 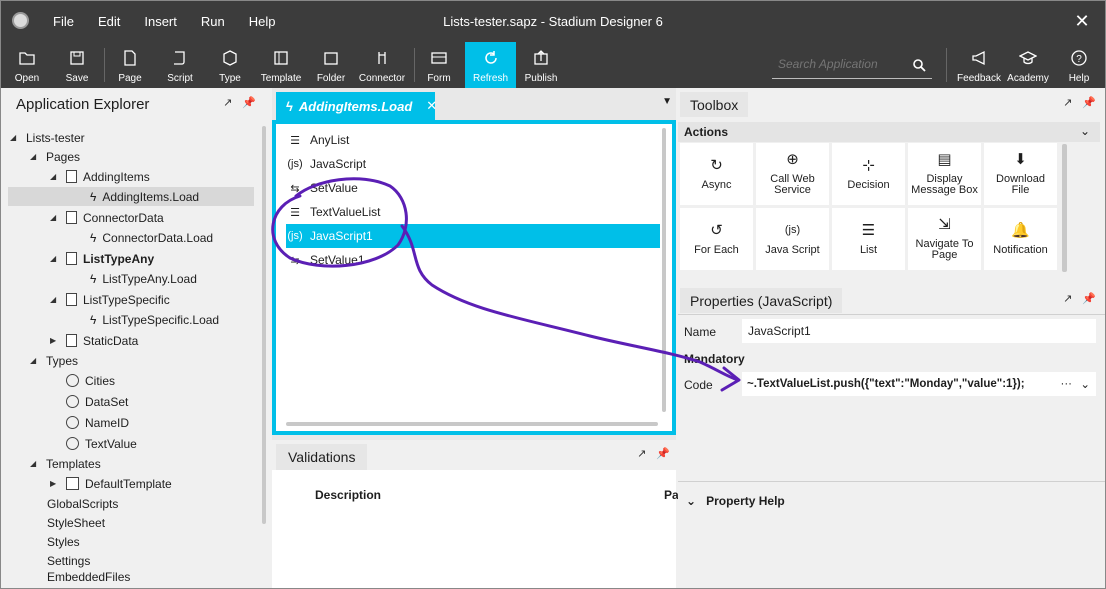 What do you see at coordinates (473, 260) in the screenshot?
I see `list-item: ⇆ SetValue1` at bounding box center [473, 260].